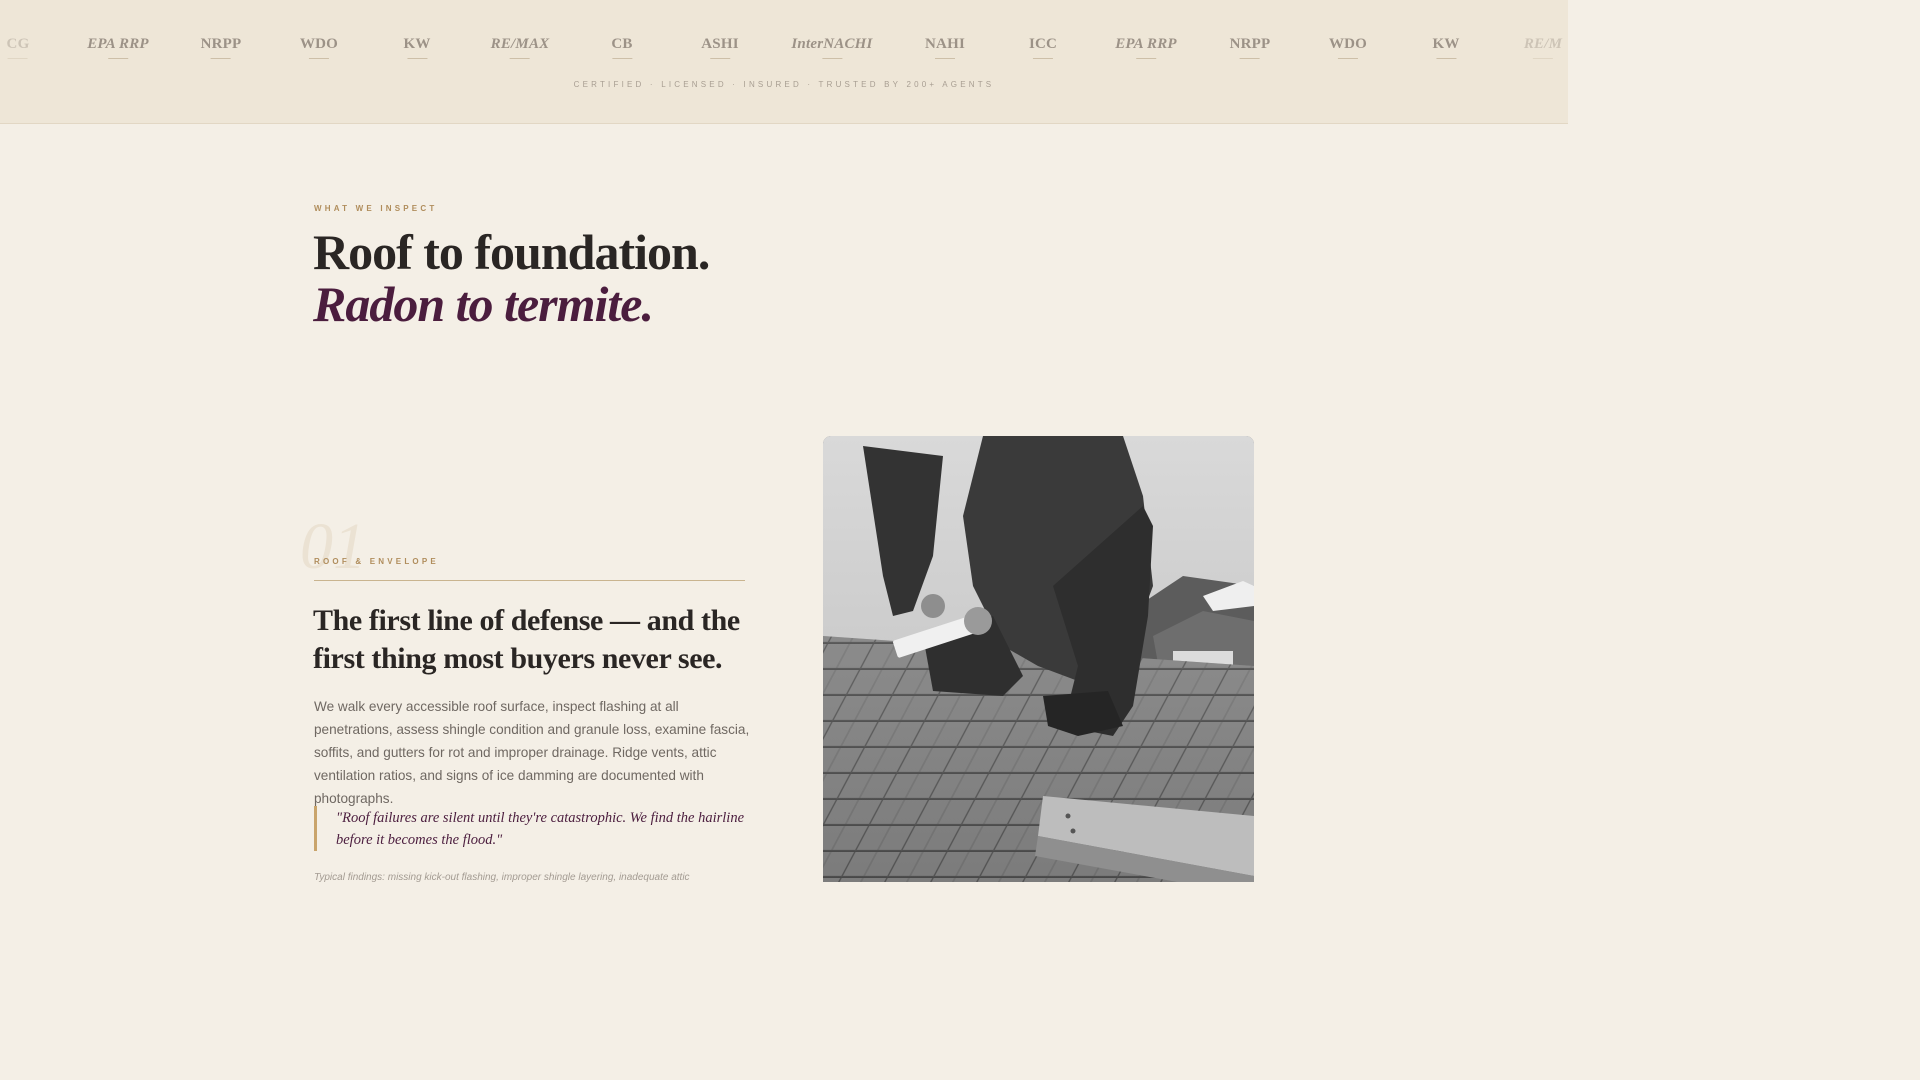  I want to click on headline-line-2: Radon to termite., so click(483, 304).